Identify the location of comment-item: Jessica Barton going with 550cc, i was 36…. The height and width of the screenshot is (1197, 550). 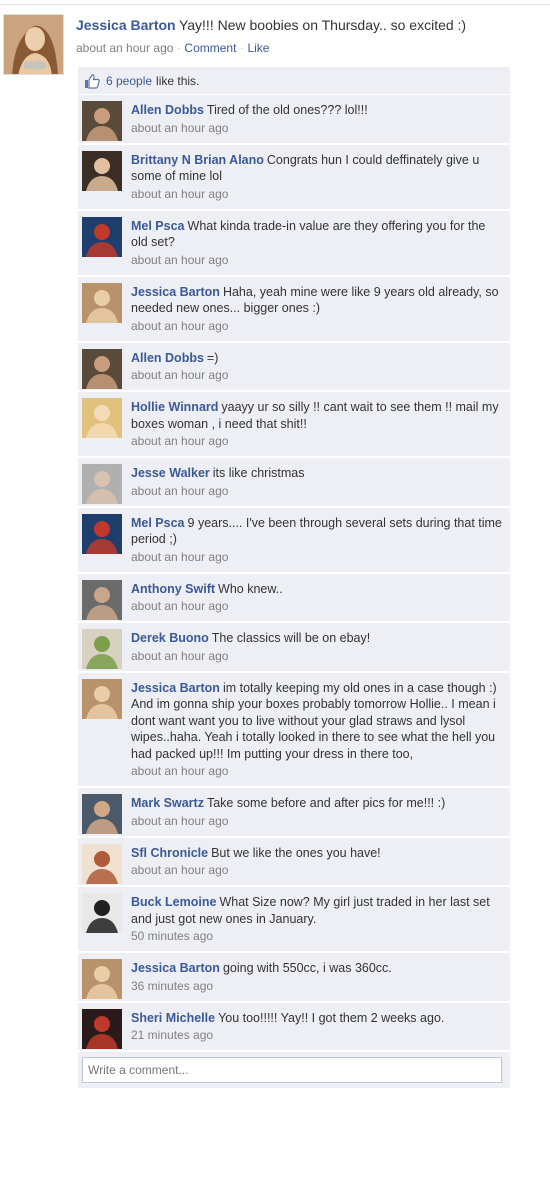
(294, 978).